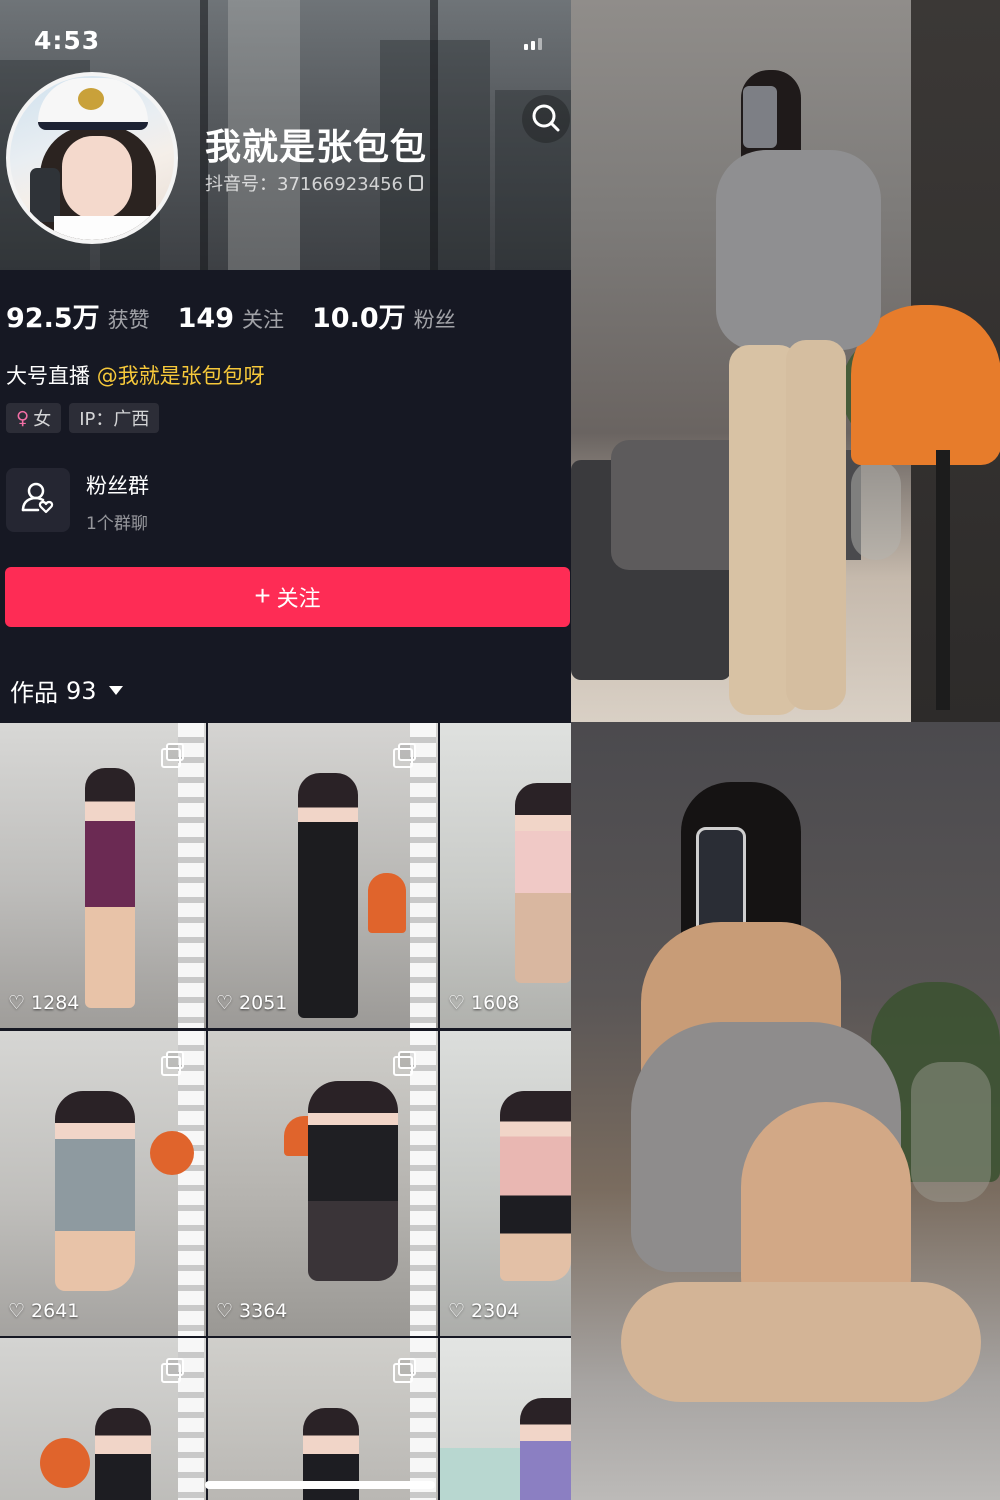 The image size is (1000, 1500). Describe the element at coordinates (55, 1311) in the screenshot. I see `video-likes-count: 2641` at that location.